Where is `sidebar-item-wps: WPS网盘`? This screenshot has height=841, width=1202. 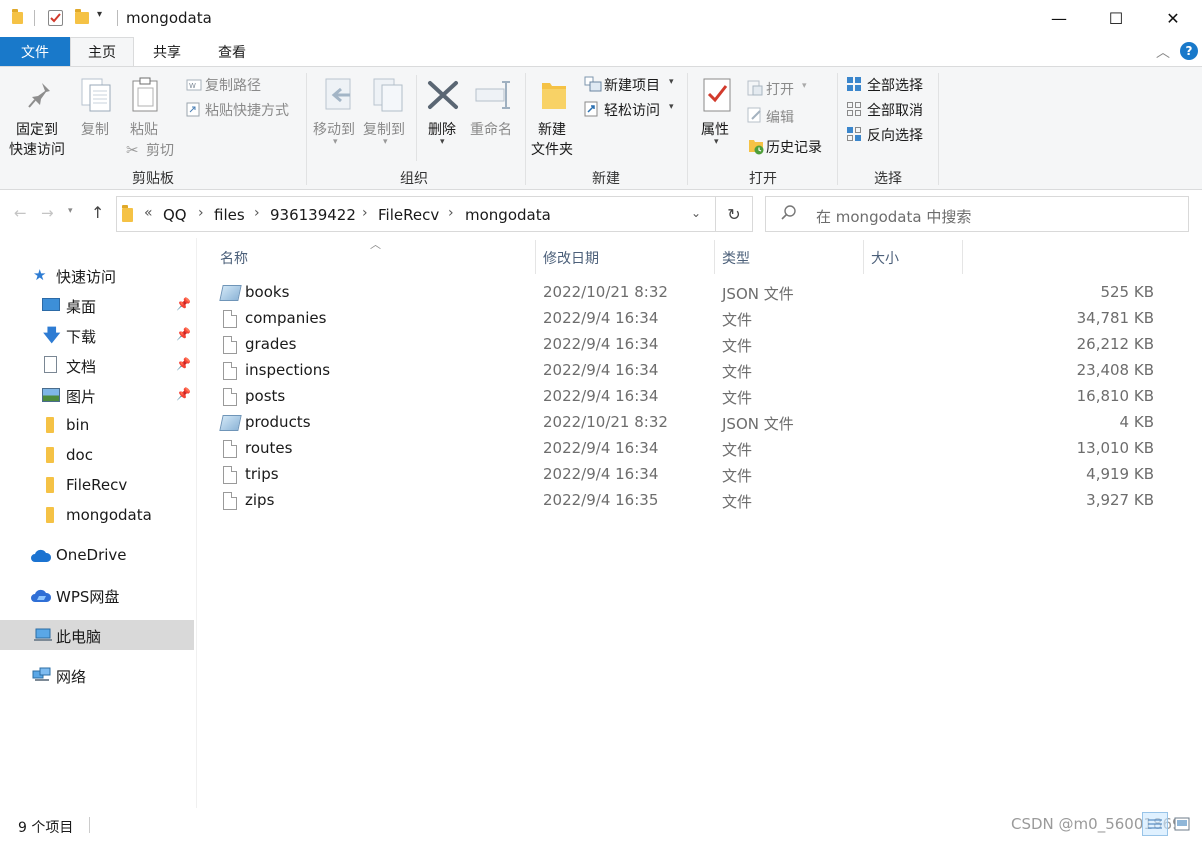 sidebar-item-wps: WPS网盘 is located at coordinates (97, 595).